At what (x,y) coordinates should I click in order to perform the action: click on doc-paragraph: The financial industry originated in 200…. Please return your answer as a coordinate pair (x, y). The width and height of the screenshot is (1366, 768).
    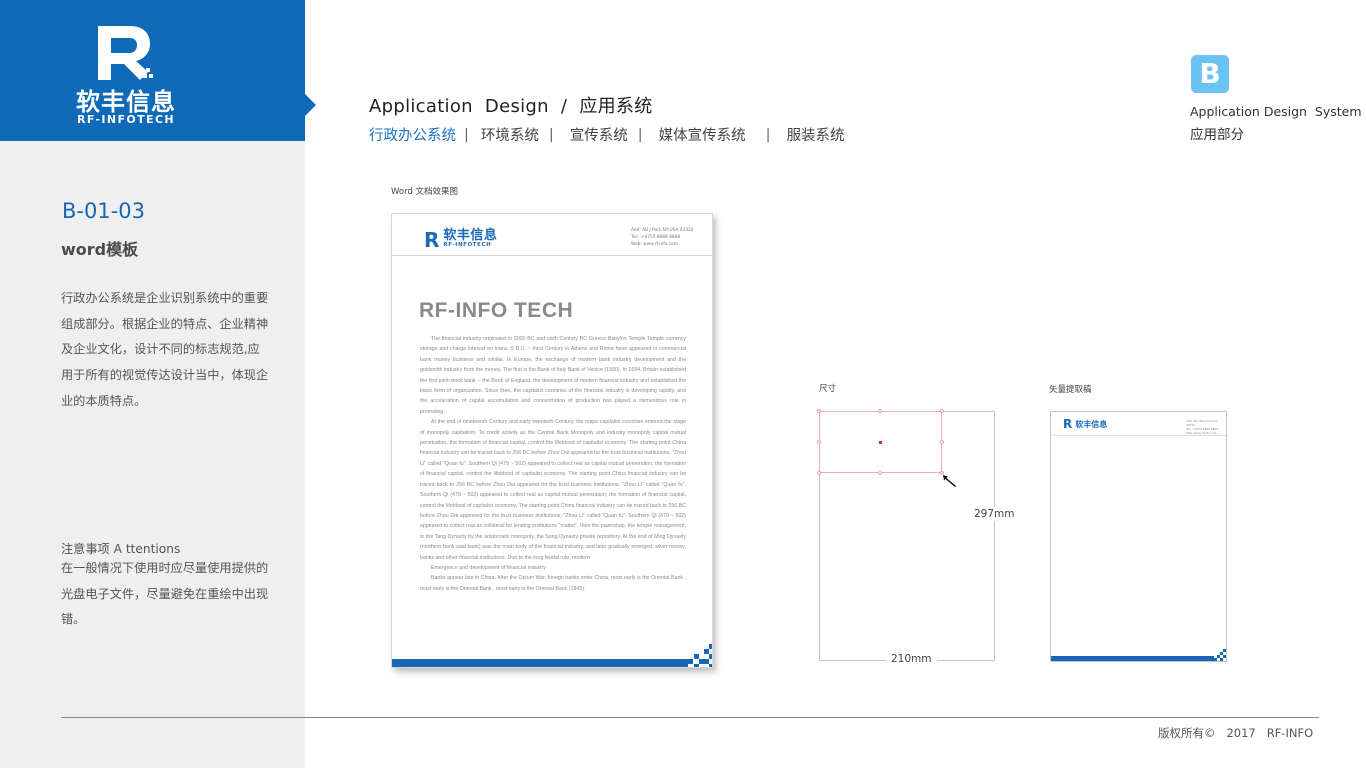
    Looking at the image, I should click on (553, 375).